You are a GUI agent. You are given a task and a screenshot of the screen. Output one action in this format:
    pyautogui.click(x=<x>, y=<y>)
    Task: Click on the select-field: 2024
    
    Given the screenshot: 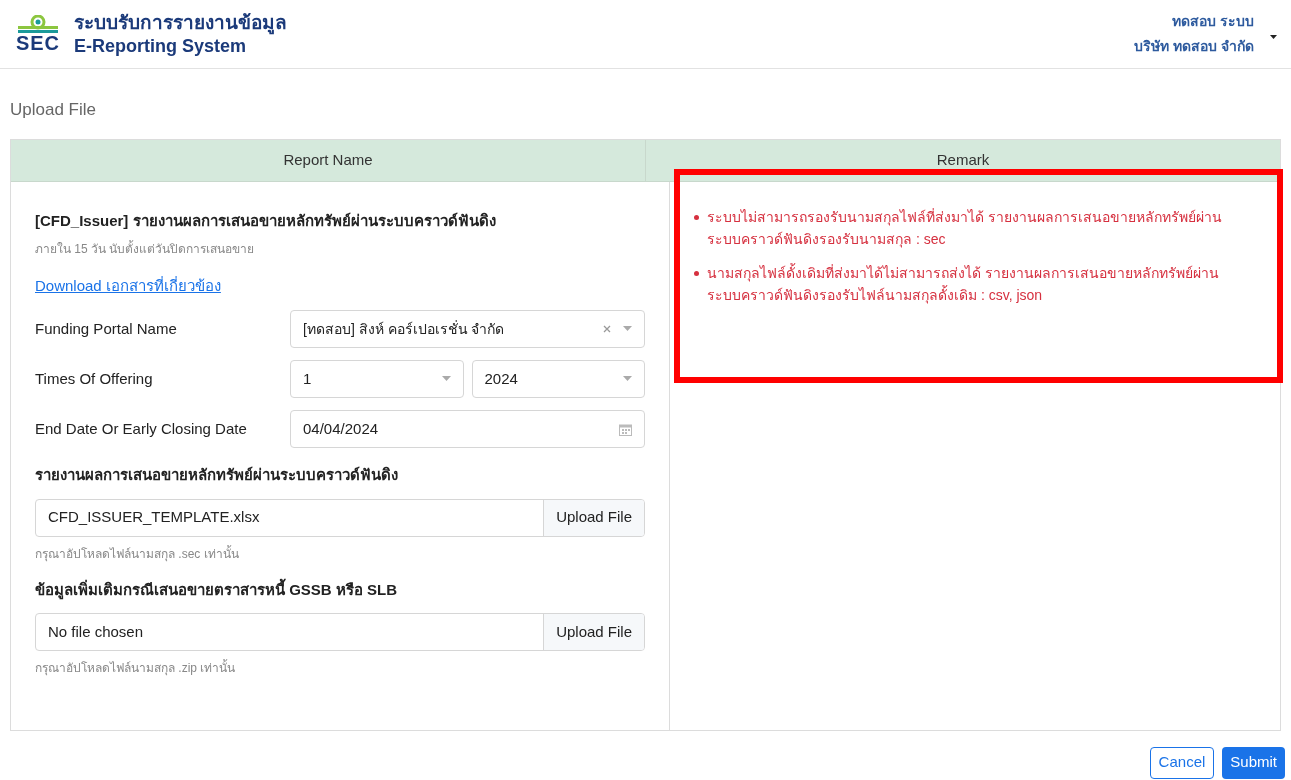 What is the action you would take?
    pyautogui.click(x=558, y=379)
    